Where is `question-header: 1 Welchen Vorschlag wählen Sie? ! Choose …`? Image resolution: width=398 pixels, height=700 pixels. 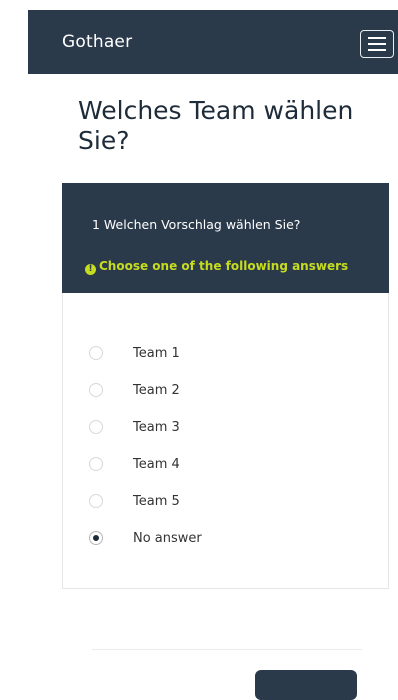
question-header: 1 Welchen Vorschlag wählen Sie? ! Choose … is located at coordinates (225, 238).